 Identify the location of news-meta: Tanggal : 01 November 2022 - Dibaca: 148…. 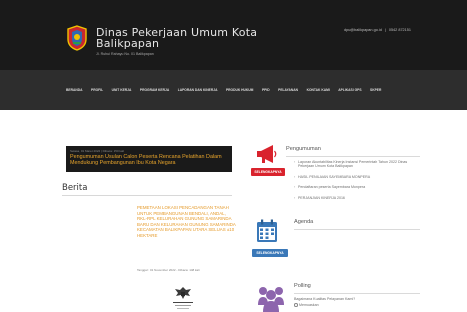
(168, 270).